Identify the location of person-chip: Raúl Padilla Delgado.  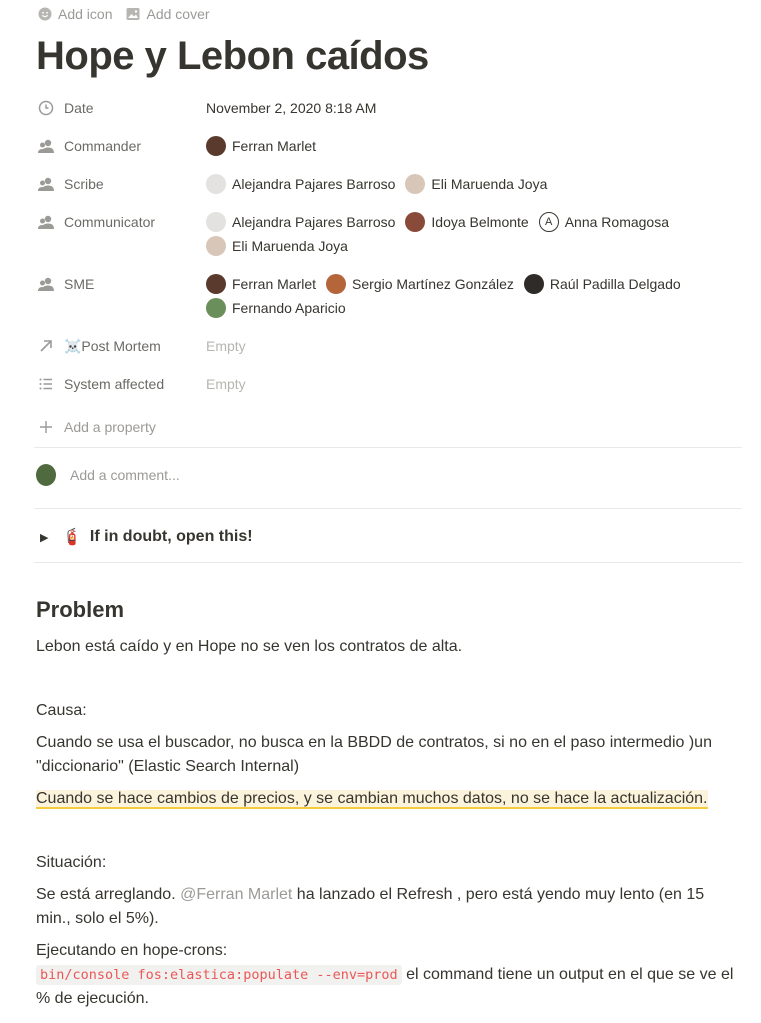
(602, 284).